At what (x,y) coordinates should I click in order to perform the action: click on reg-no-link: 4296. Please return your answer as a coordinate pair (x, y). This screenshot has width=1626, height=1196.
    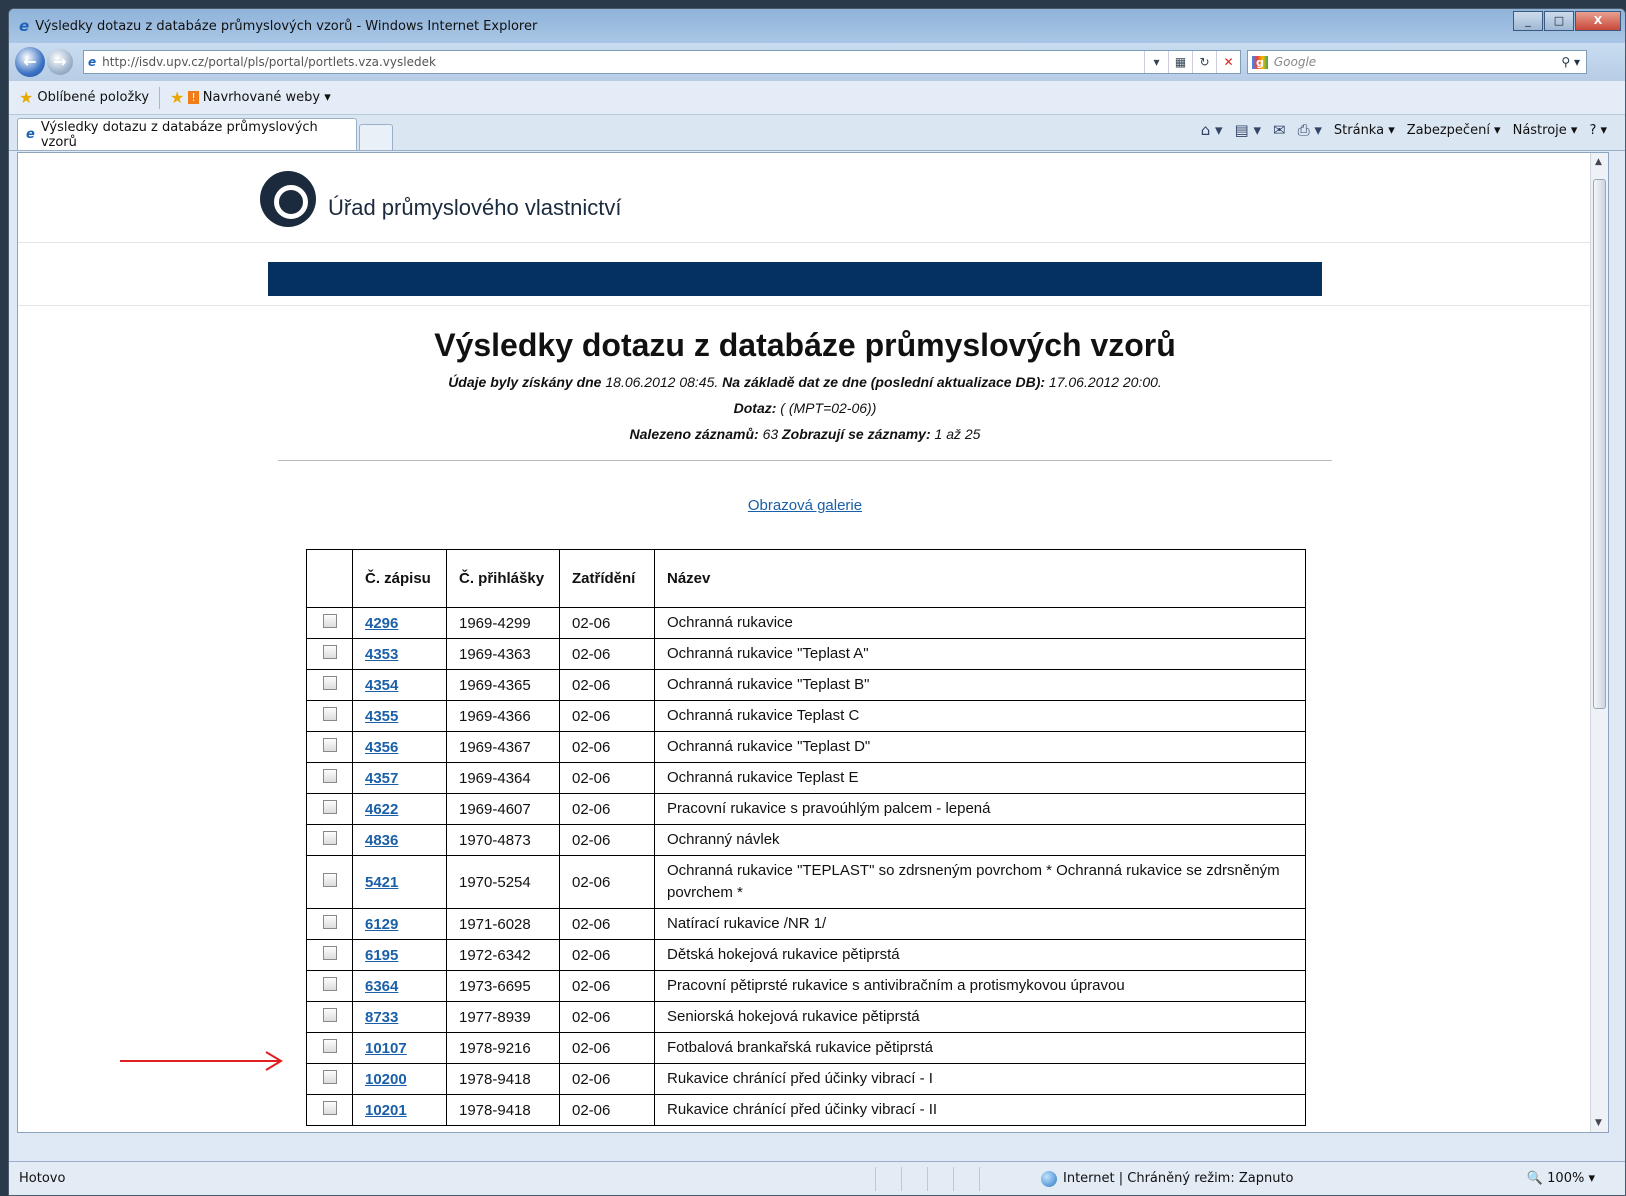
    Looking at the image, I should click on (381, 623).